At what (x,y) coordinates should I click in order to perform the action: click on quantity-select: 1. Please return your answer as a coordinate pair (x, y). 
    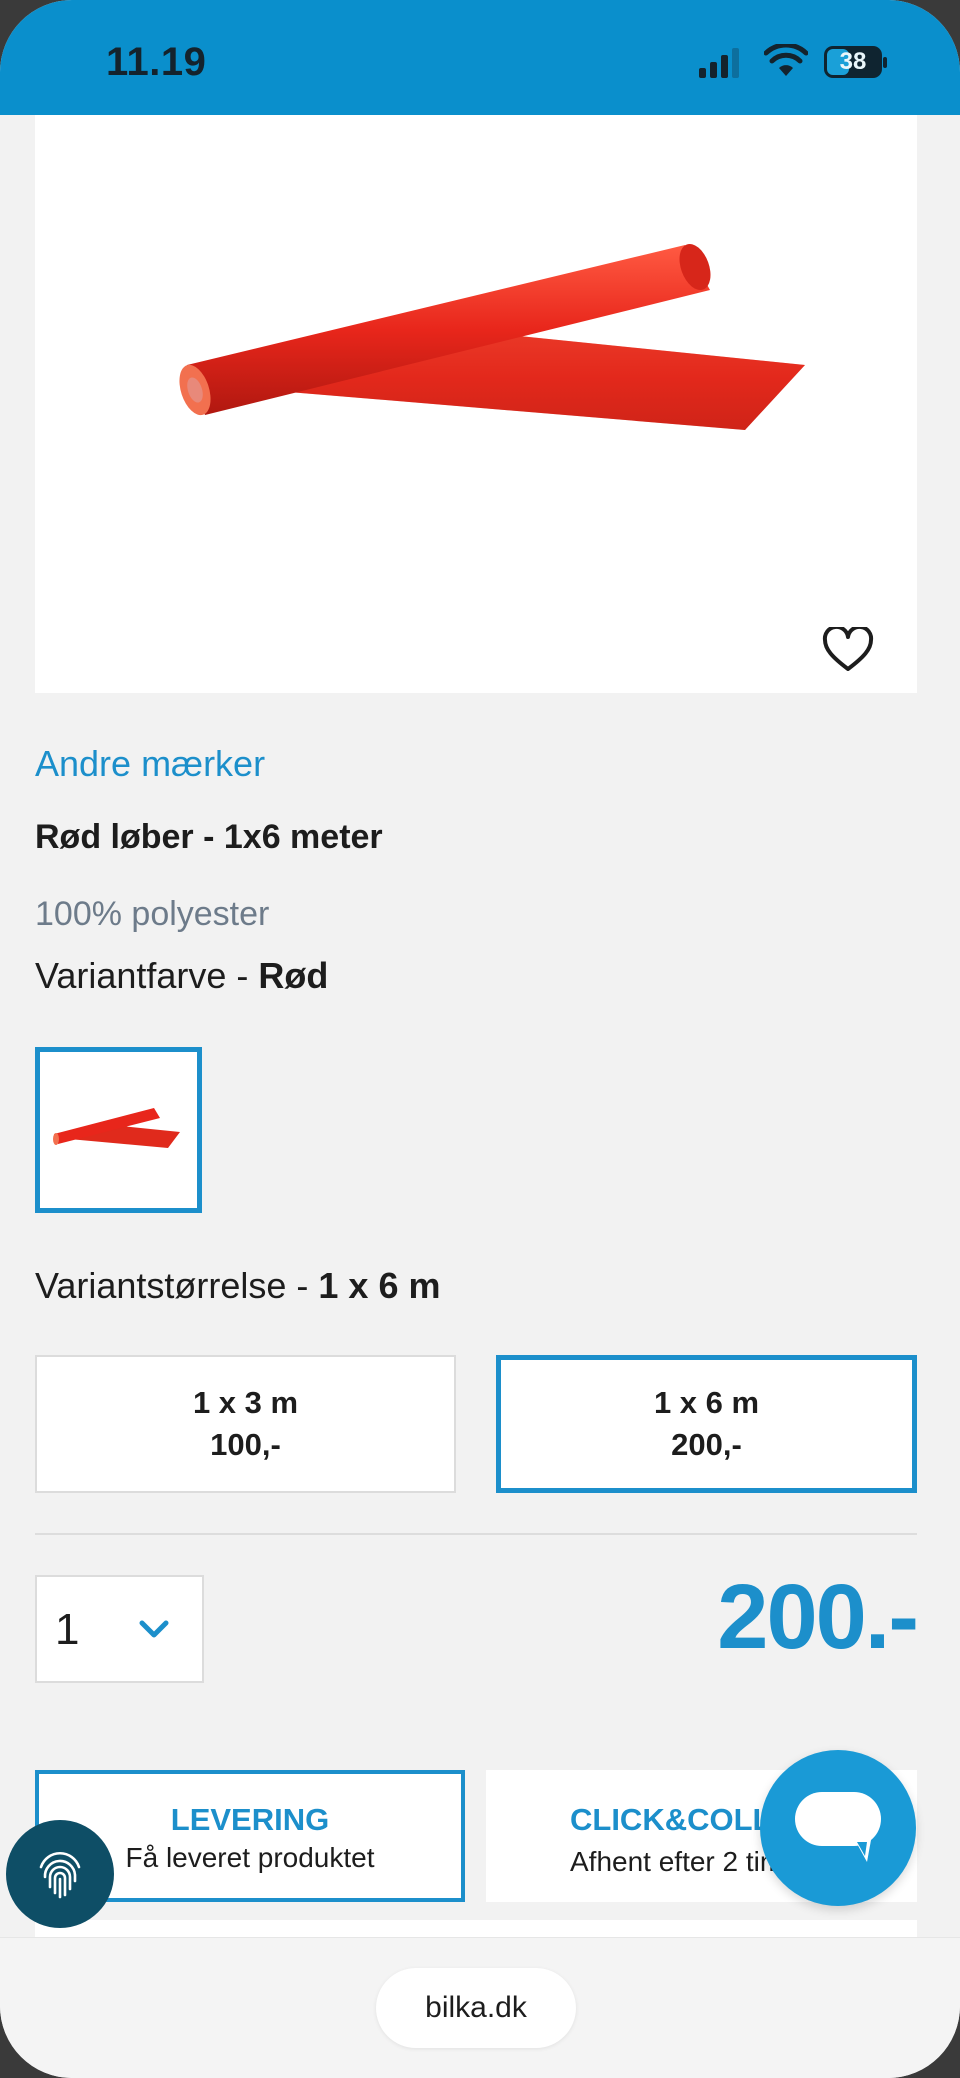
    Looking at the image, I should click on (119, 1629).